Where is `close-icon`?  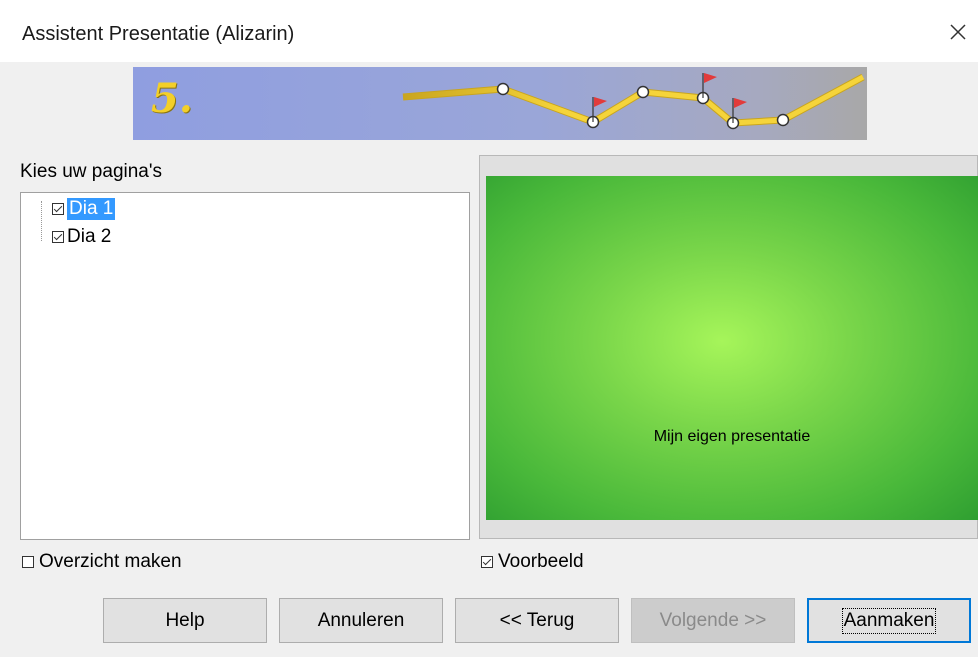
close-icon is located at coordinates (958, 32).